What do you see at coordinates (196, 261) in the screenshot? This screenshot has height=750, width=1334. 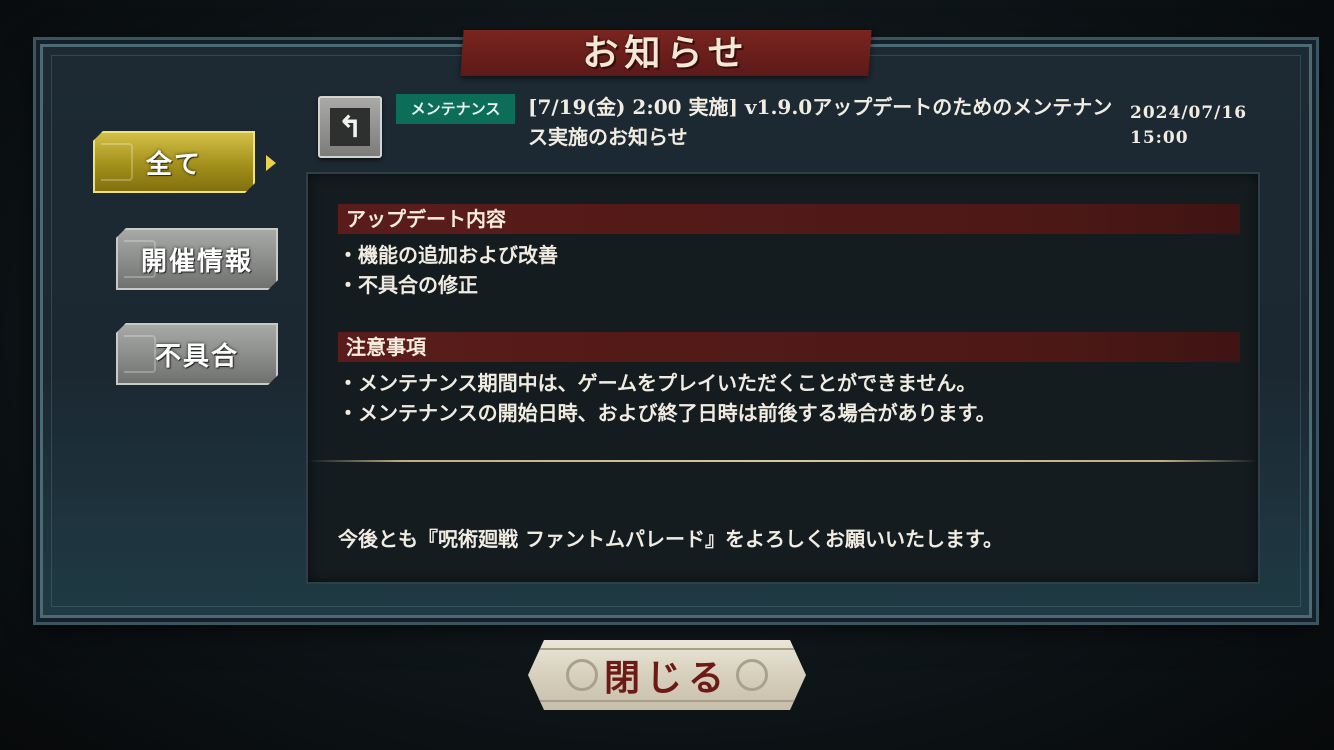 I see `tab-event-info-label: 開催情報` at bounding box center [196, 261].